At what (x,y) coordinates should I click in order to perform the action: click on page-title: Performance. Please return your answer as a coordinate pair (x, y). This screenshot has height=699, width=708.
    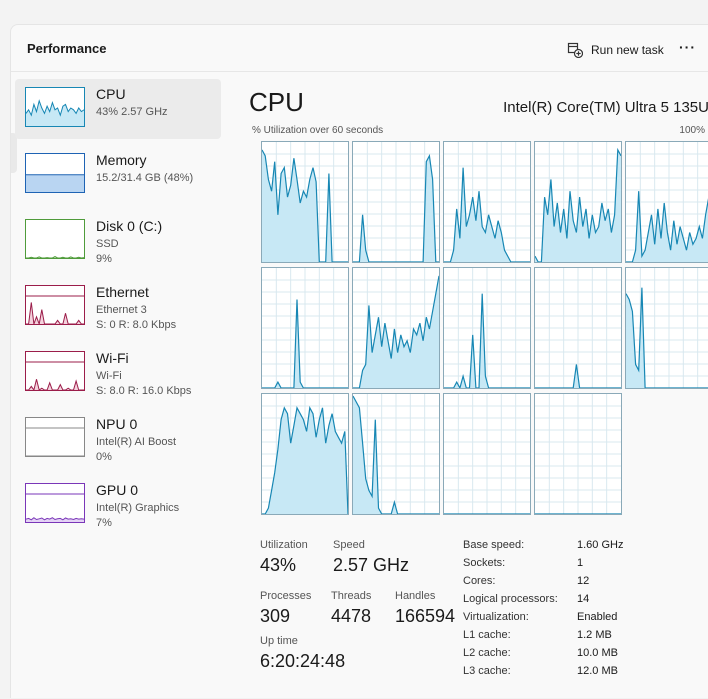
    Looking at the image, I should click on (67, 48).